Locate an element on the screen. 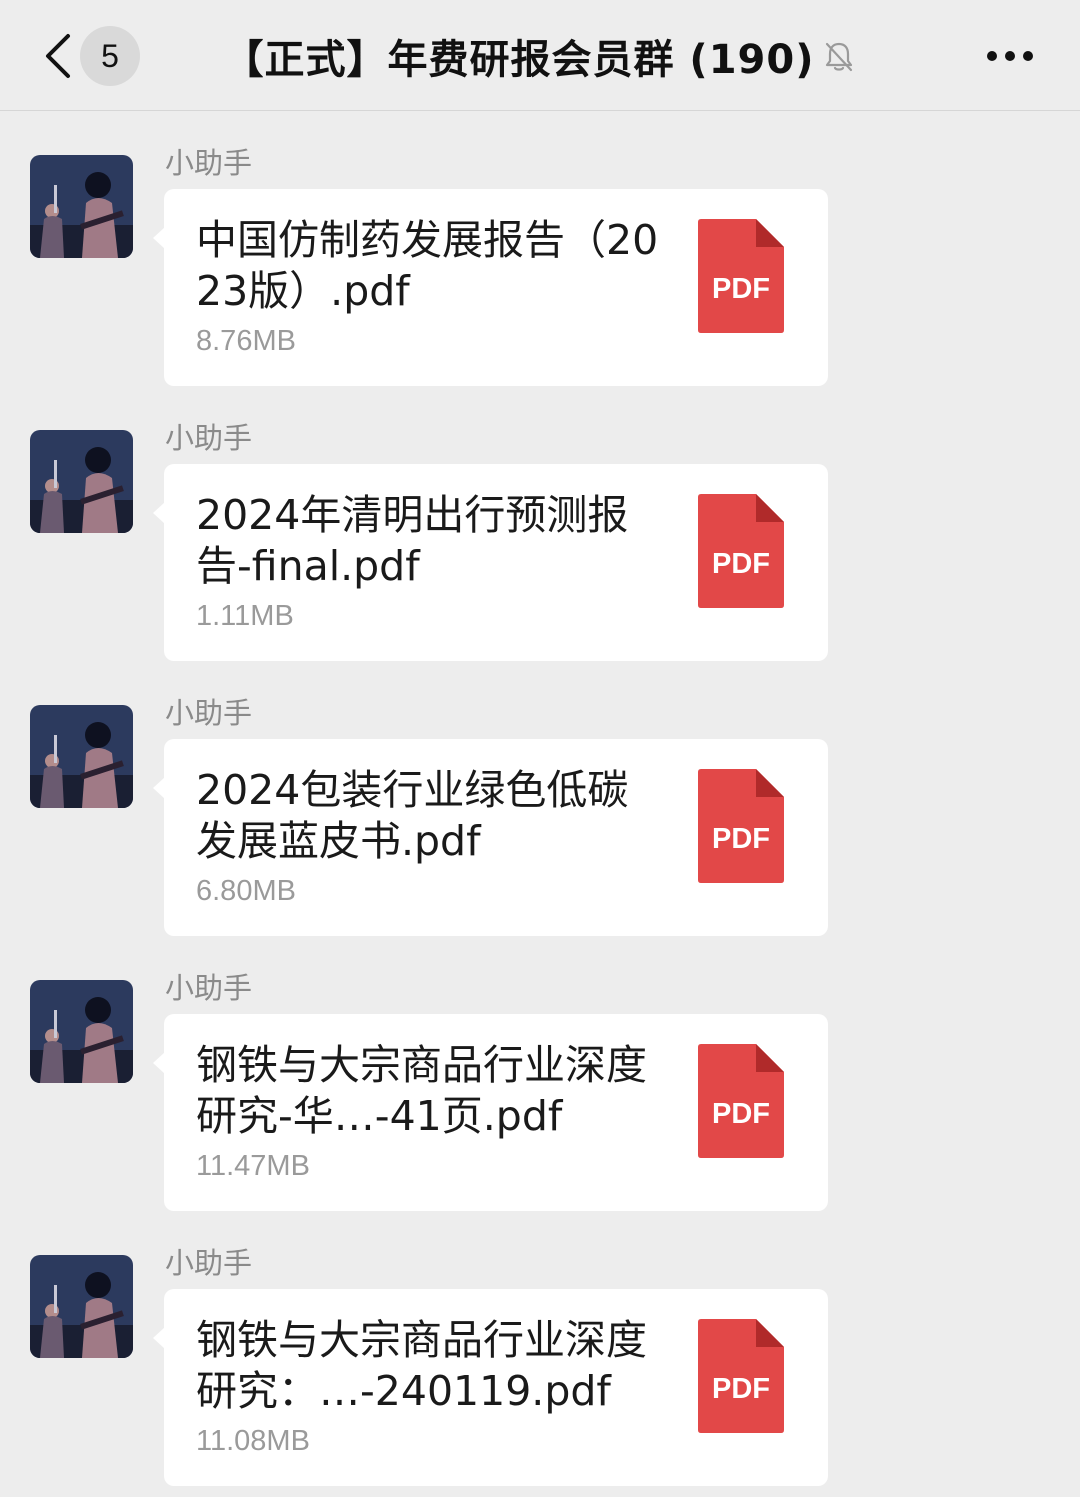 Image resolution: width=1080 pixels, height=1497 pixels. unread-count-badge: 5 is located at coordinates (110, 56).